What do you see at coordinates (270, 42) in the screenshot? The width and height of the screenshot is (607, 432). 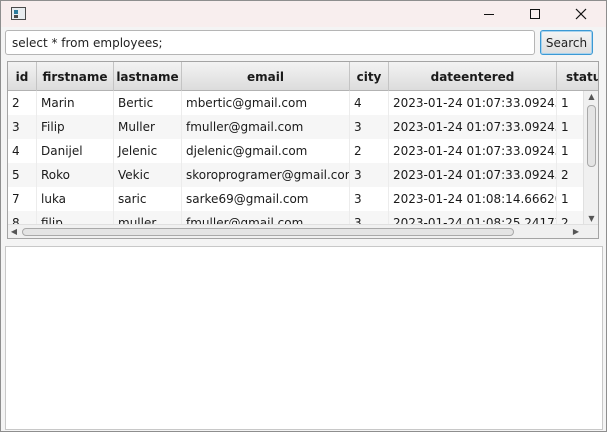 I see `query-input` at bounding box center [270, 42].